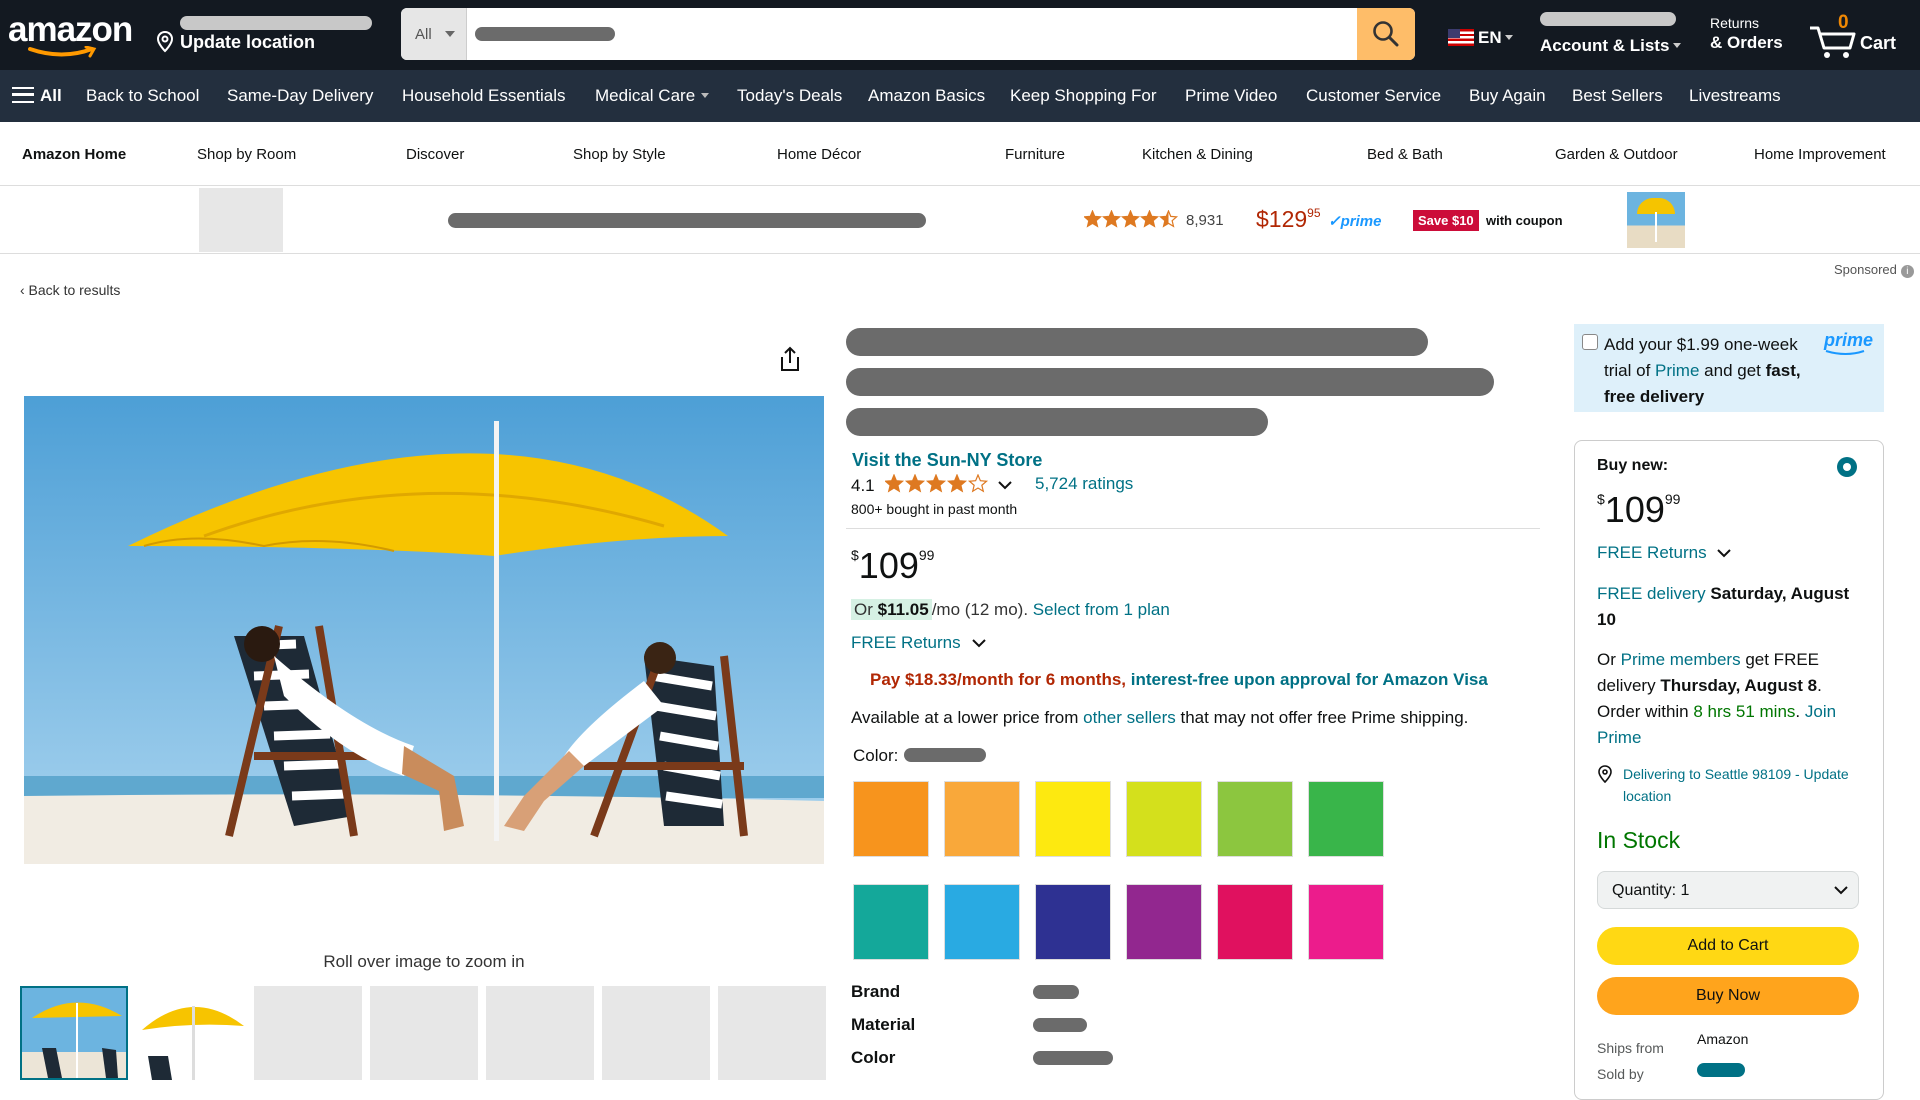 The image size is (1920, 1100). What do you see at coordinates (1630, 1061) in the screenshot?
I see `ships-labels: Ships from Sold by` at bounding box center [1630, 1061].